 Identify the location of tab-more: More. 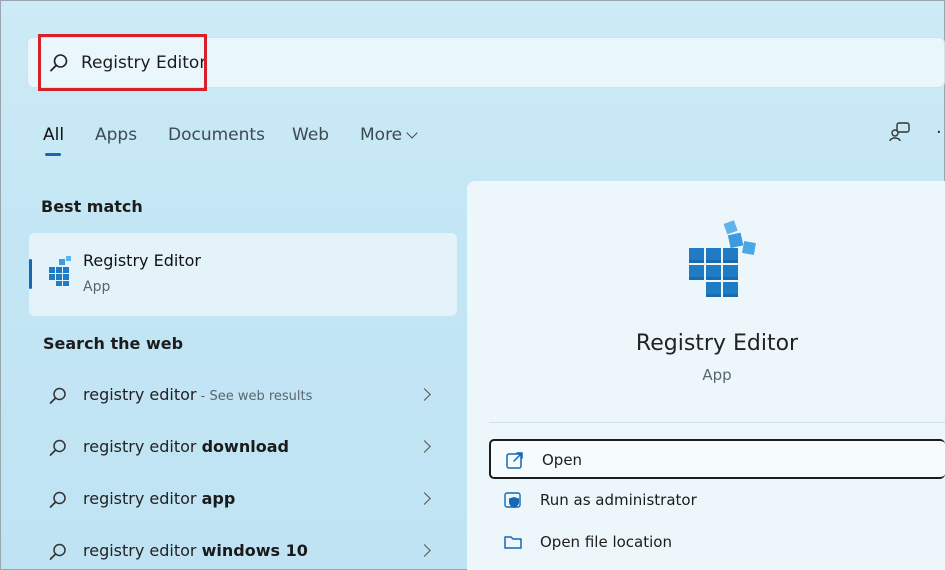
(389, 135).